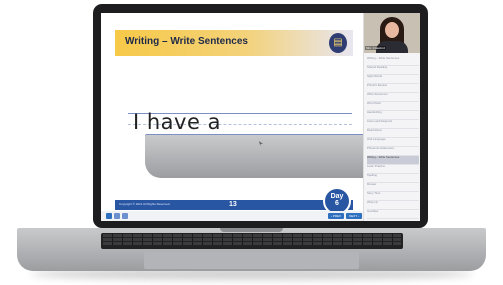  Describe the element at coordinates (393, 205) in the screenshot. I see `slide-list-item: Wrap Up` at that location.